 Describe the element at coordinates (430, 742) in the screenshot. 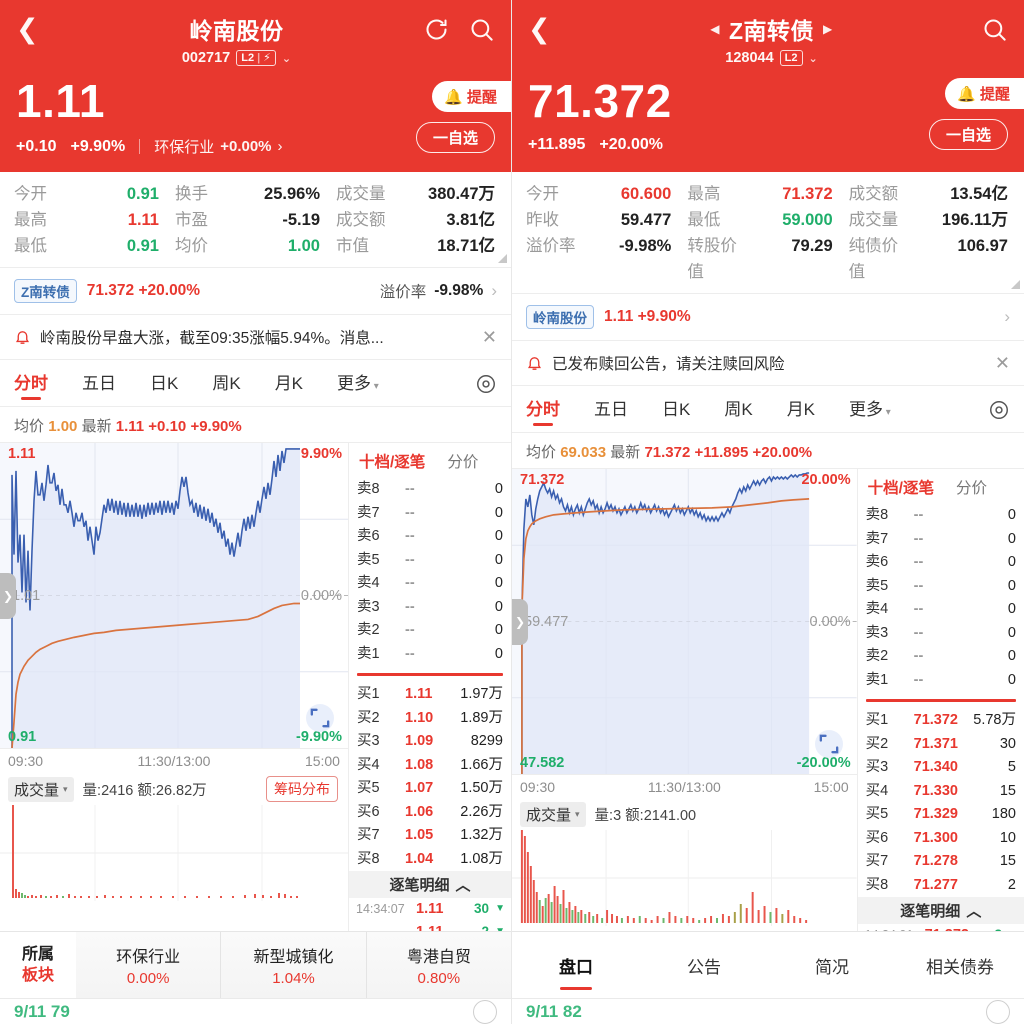

I see `bid-row: 买3 1.09 8299` at that location.